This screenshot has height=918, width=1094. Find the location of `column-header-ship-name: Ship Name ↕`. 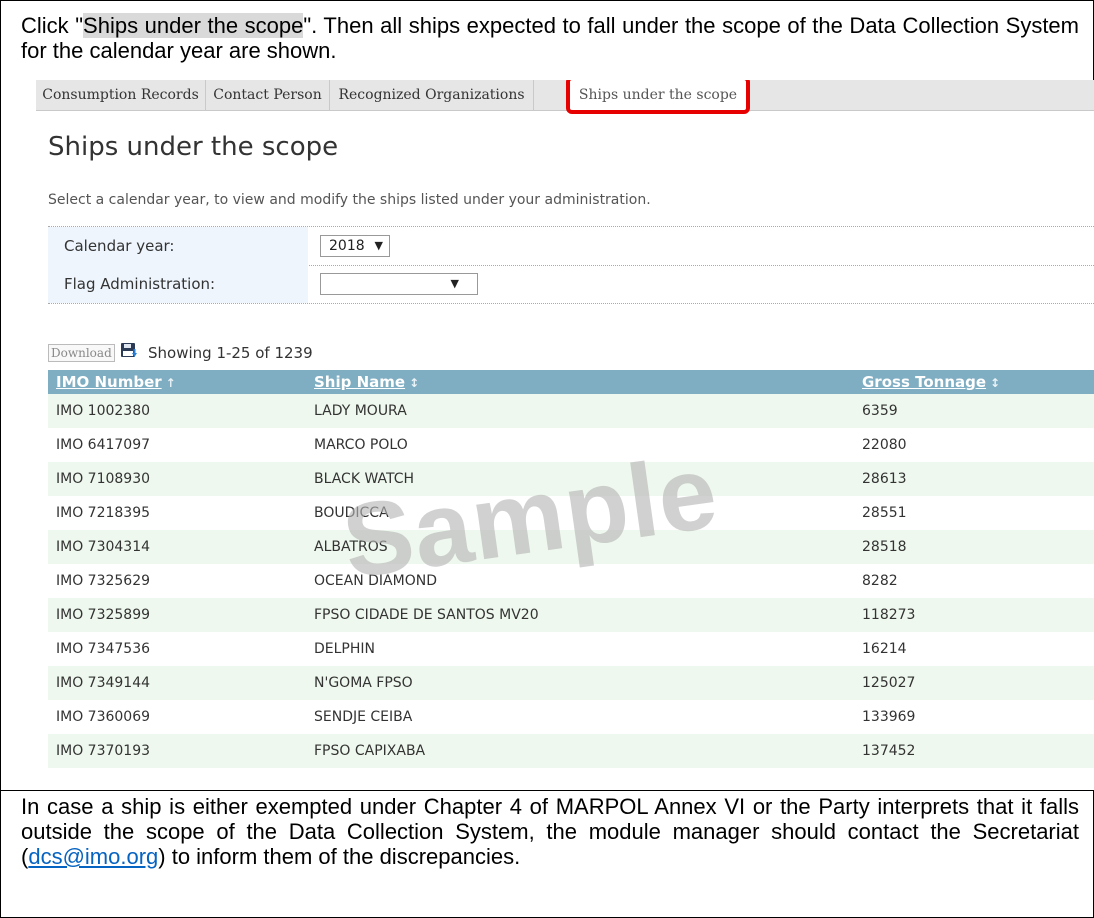

column-header-ship-name: Ship Name ↕ is located at coordinates (366, 382).